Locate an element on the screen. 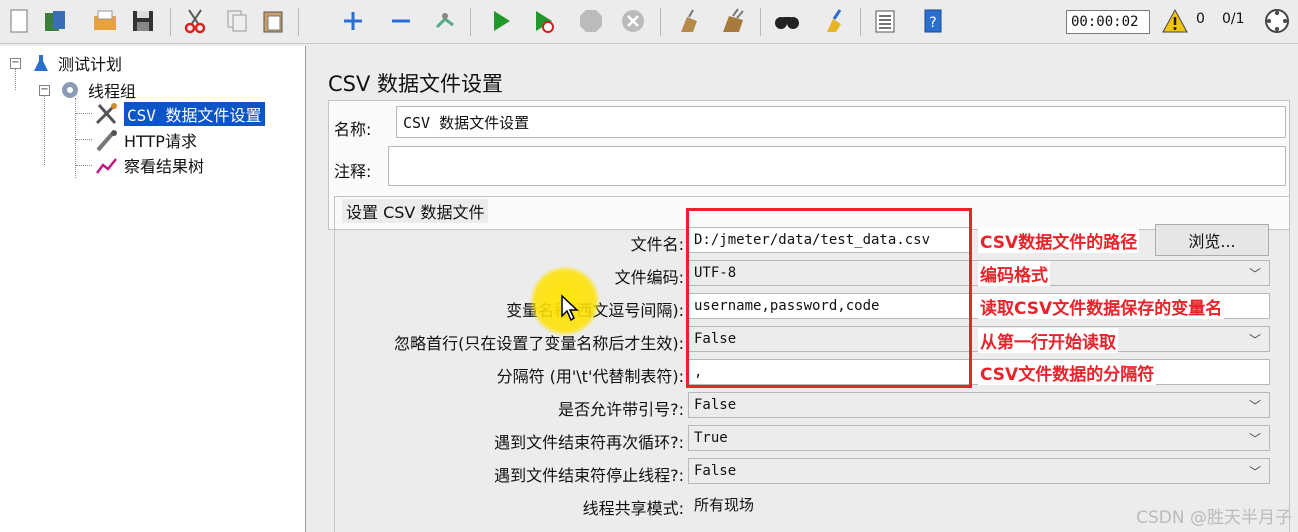 The image size is (1298, 532). clear-all-icon is located at coordinates (733, 21).